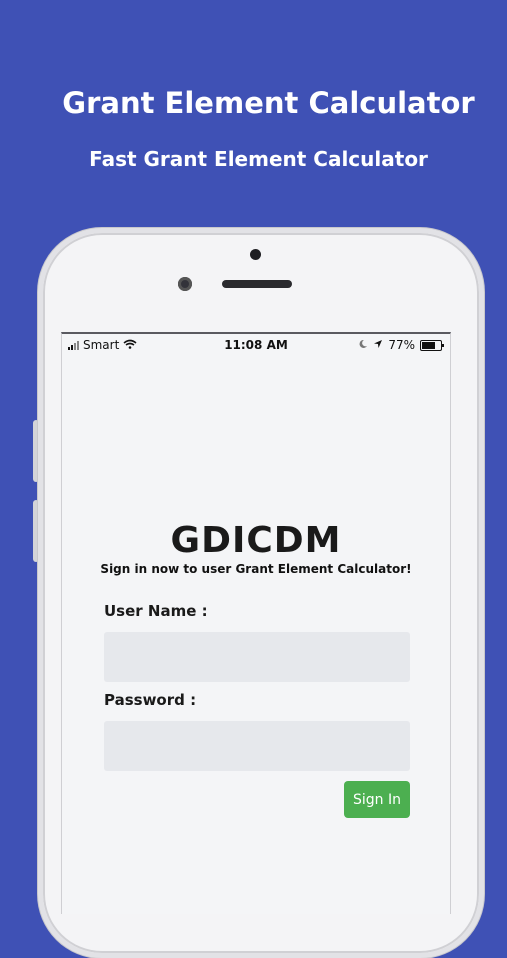  I want to click on proximity-sensor, so click(255, 254).